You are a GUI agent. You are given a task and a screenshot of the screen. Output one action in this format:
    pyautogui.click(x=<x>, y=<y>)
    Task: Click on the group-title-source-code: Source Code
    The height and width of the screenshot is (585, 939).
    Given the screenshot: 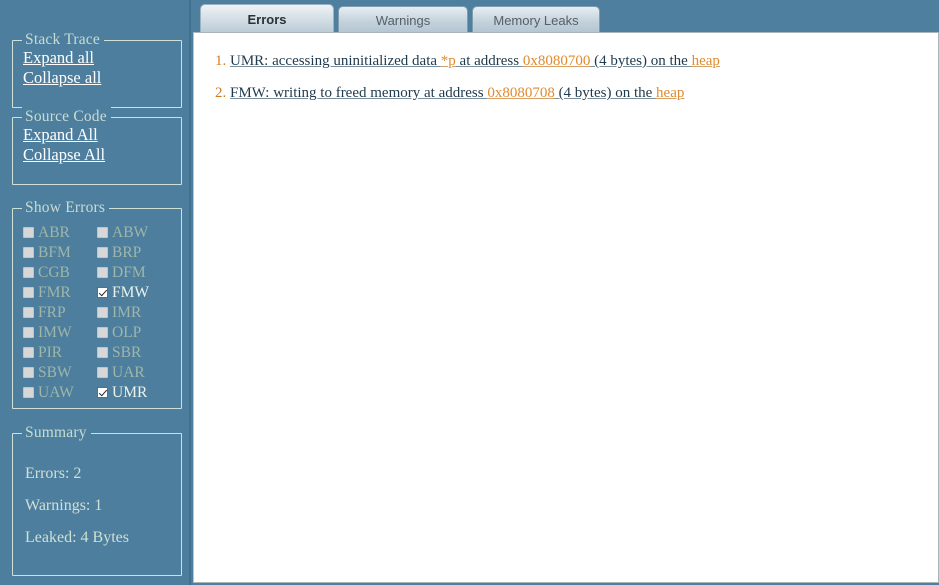 What is the action you would take?
    pyautogui.click(x=66, y=117)
    